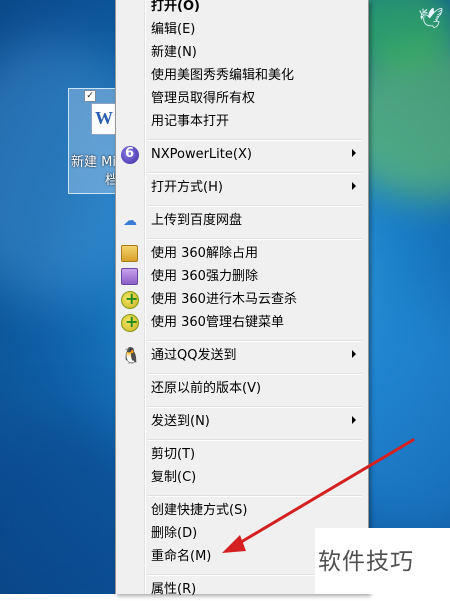 The image size is (450, 601). I want to click on menu-item-label: 使用美图秀秀编辑和美化, so click(223, 75).